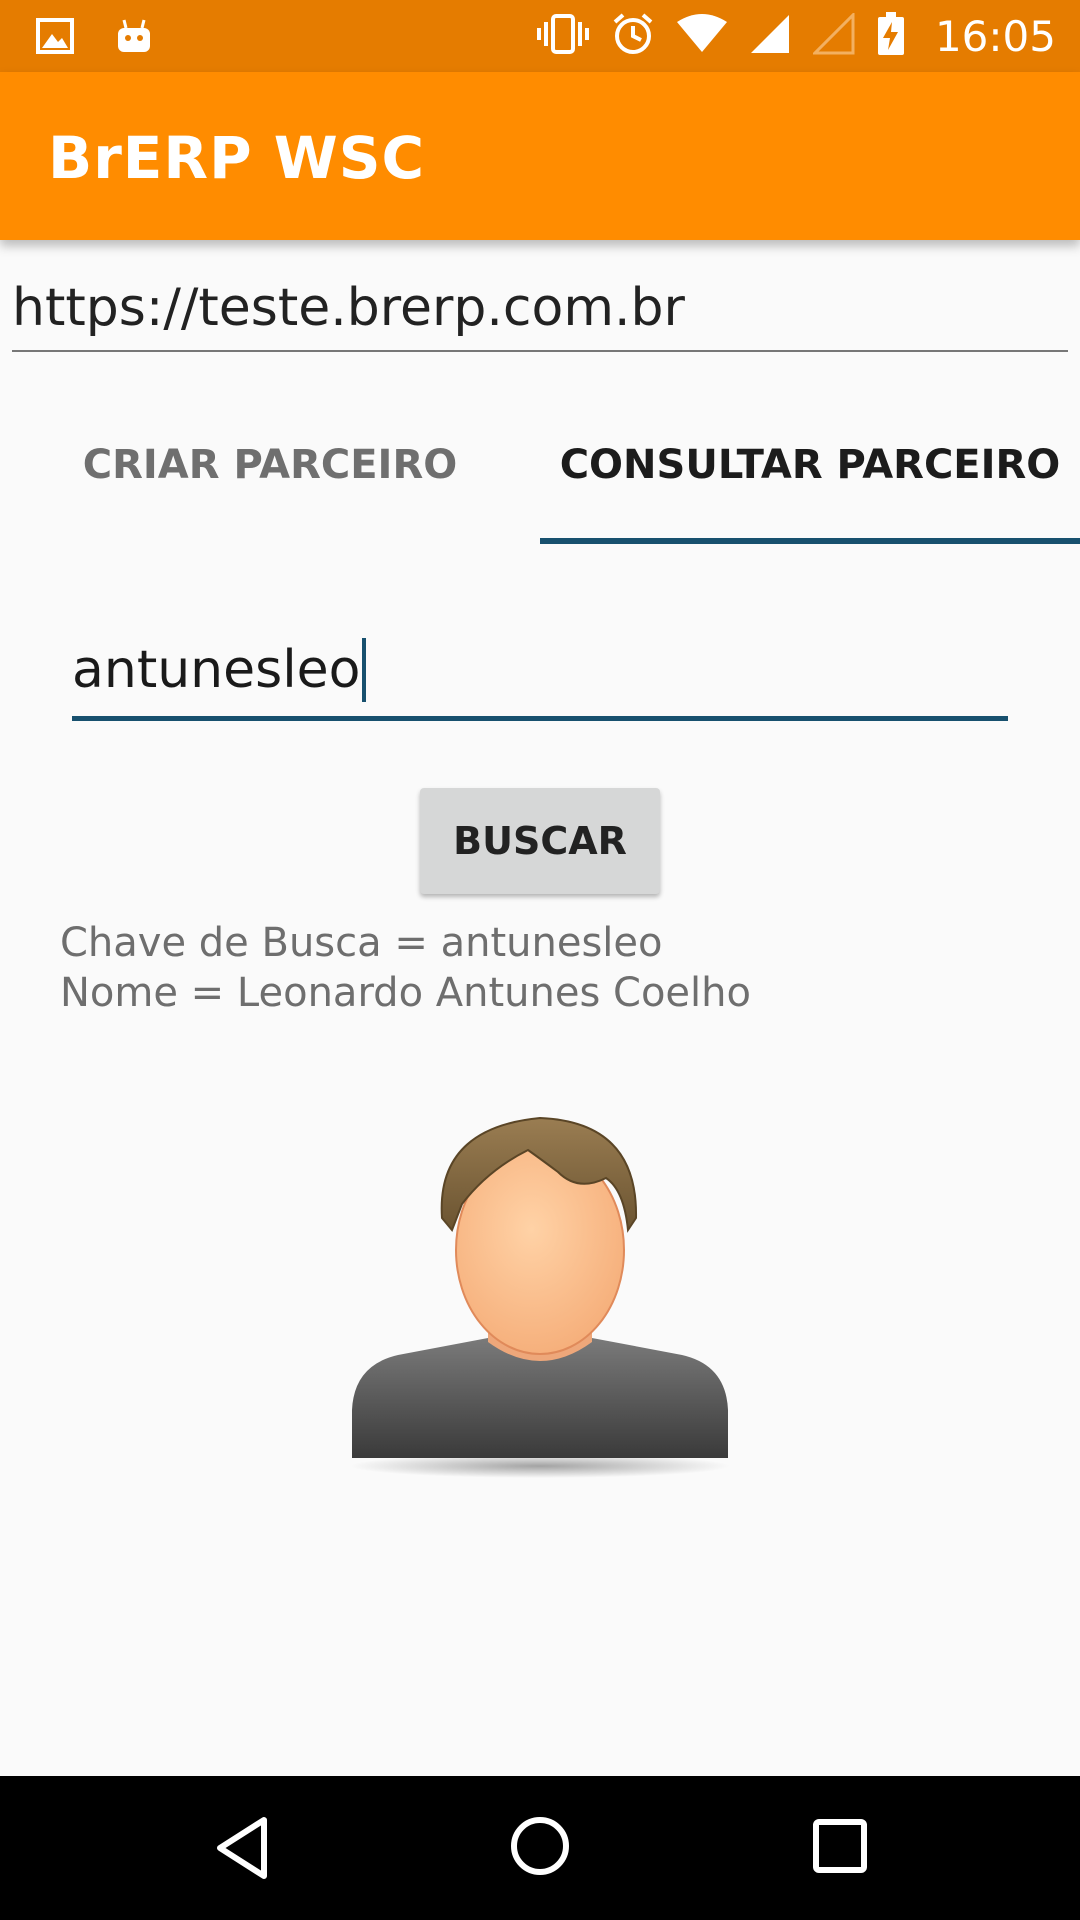 The height and width of the screenshot is (1920, 1080). Describe the element at coordinates (361, 943) in the screenshot. I see `result-search-key: Chave de Busca = antunesleo` at that location.